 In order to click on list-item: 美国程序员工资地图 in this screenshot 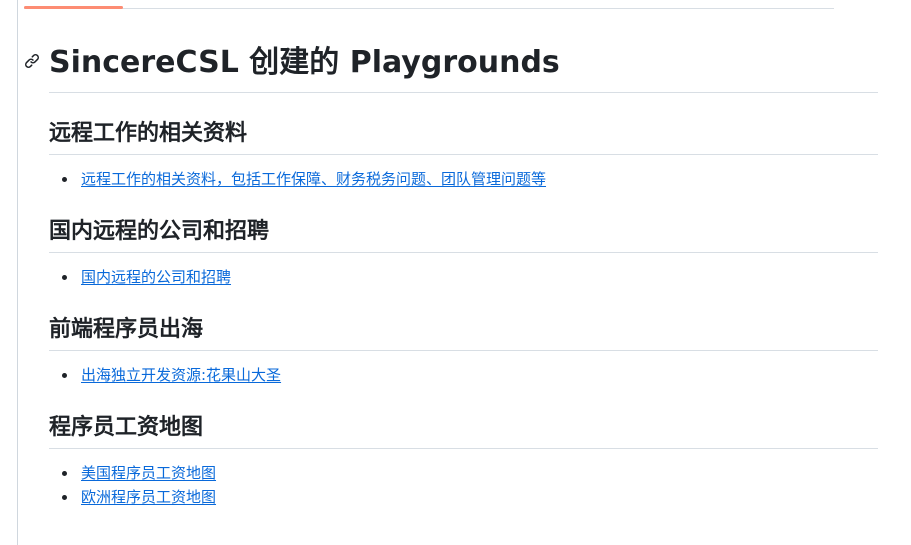, I will do `click(470, 473)`.